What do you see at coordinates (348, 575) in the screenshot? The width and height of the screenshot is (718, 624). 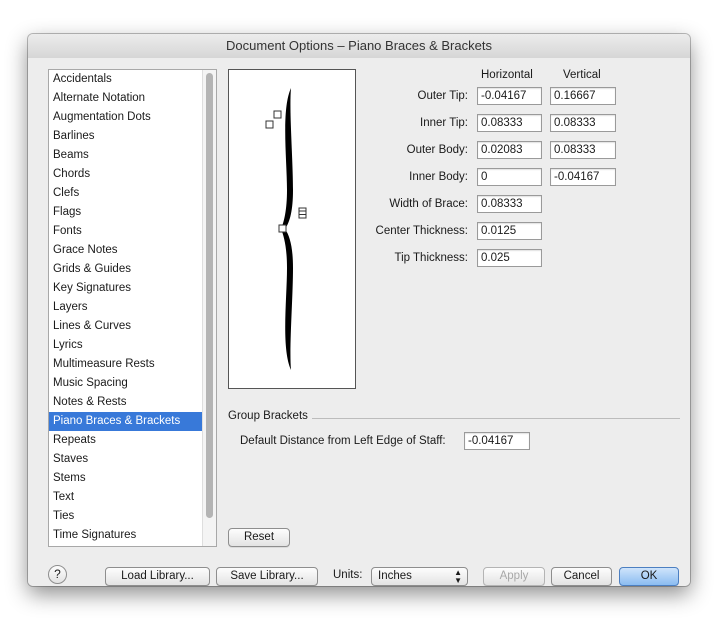 I see `units-label: Units:` at bounding box center [348, 575].